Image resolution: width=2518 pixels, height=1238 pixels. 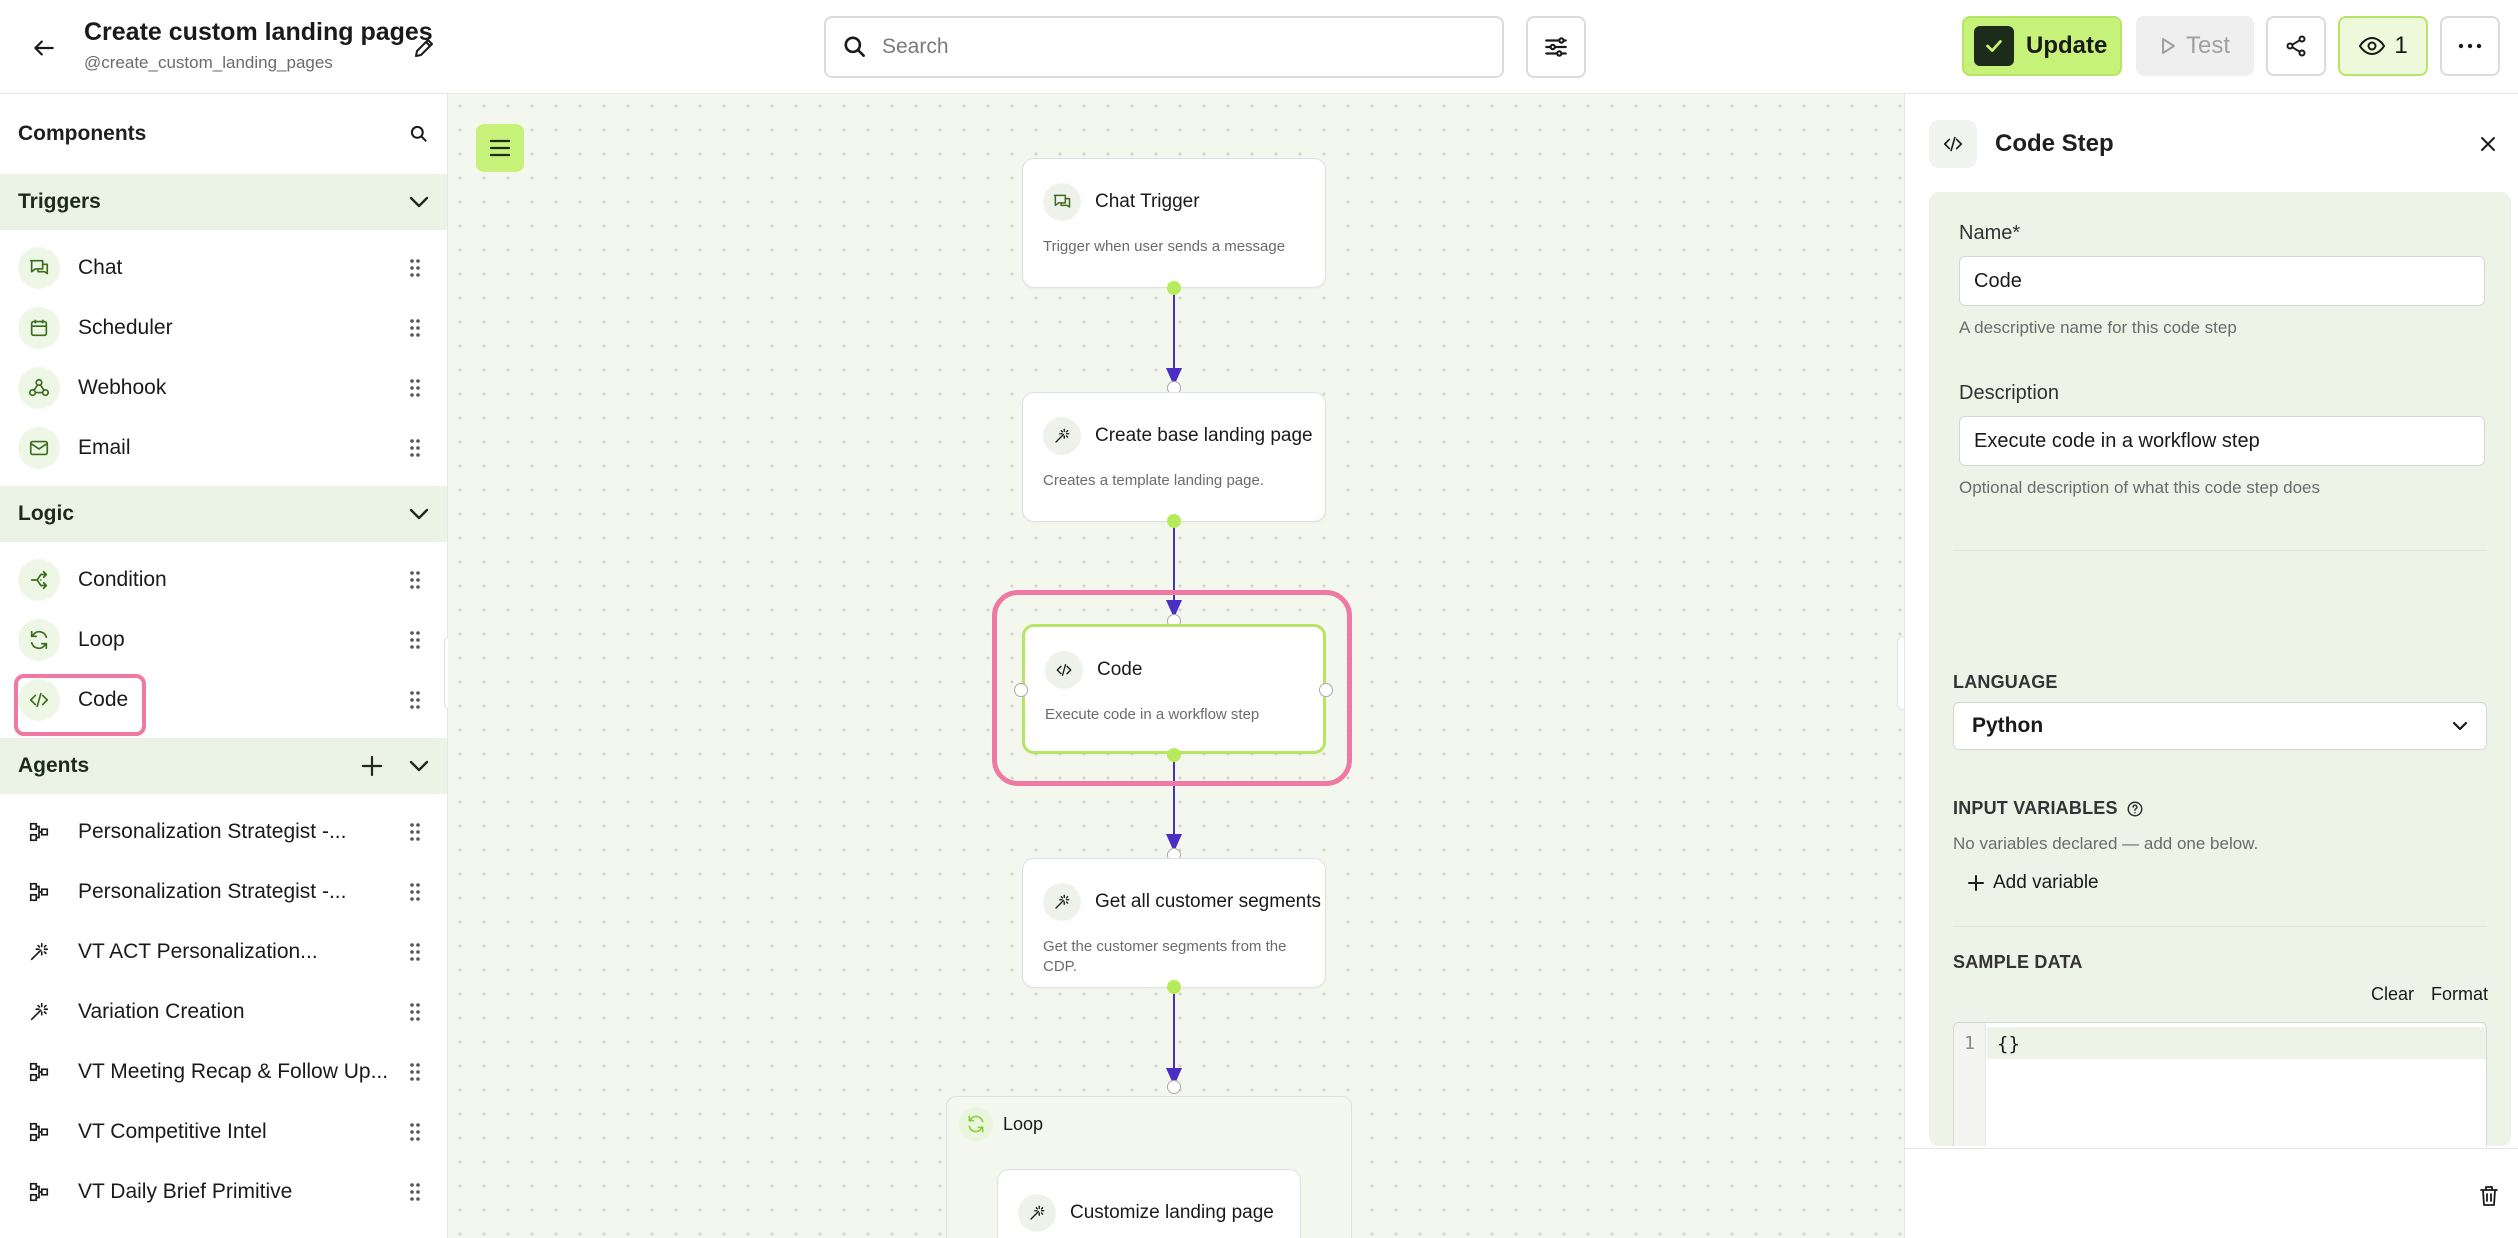 I want to click on right-port, so click(x=1326, y=690).